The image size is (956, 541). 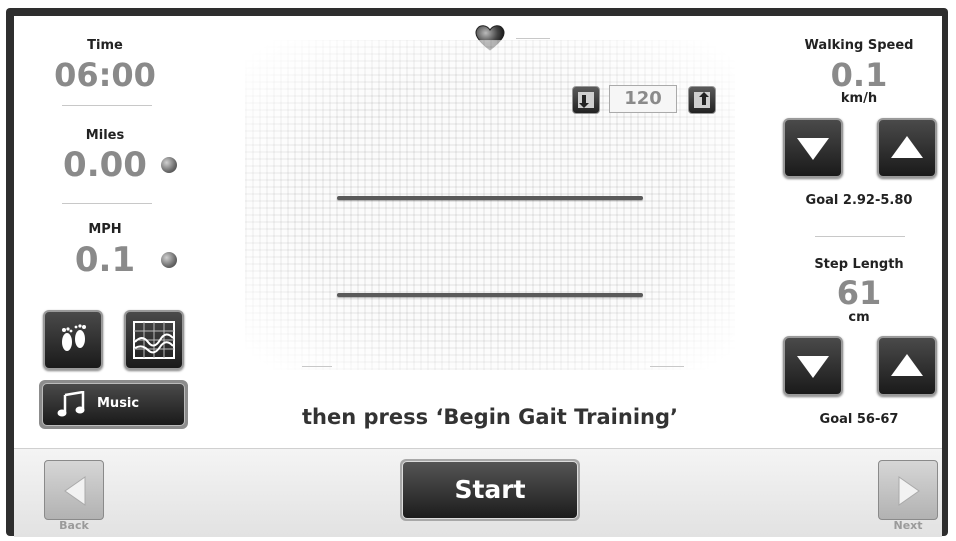 I want to click on step-length-unit: cm, so click(x=859, y=317).